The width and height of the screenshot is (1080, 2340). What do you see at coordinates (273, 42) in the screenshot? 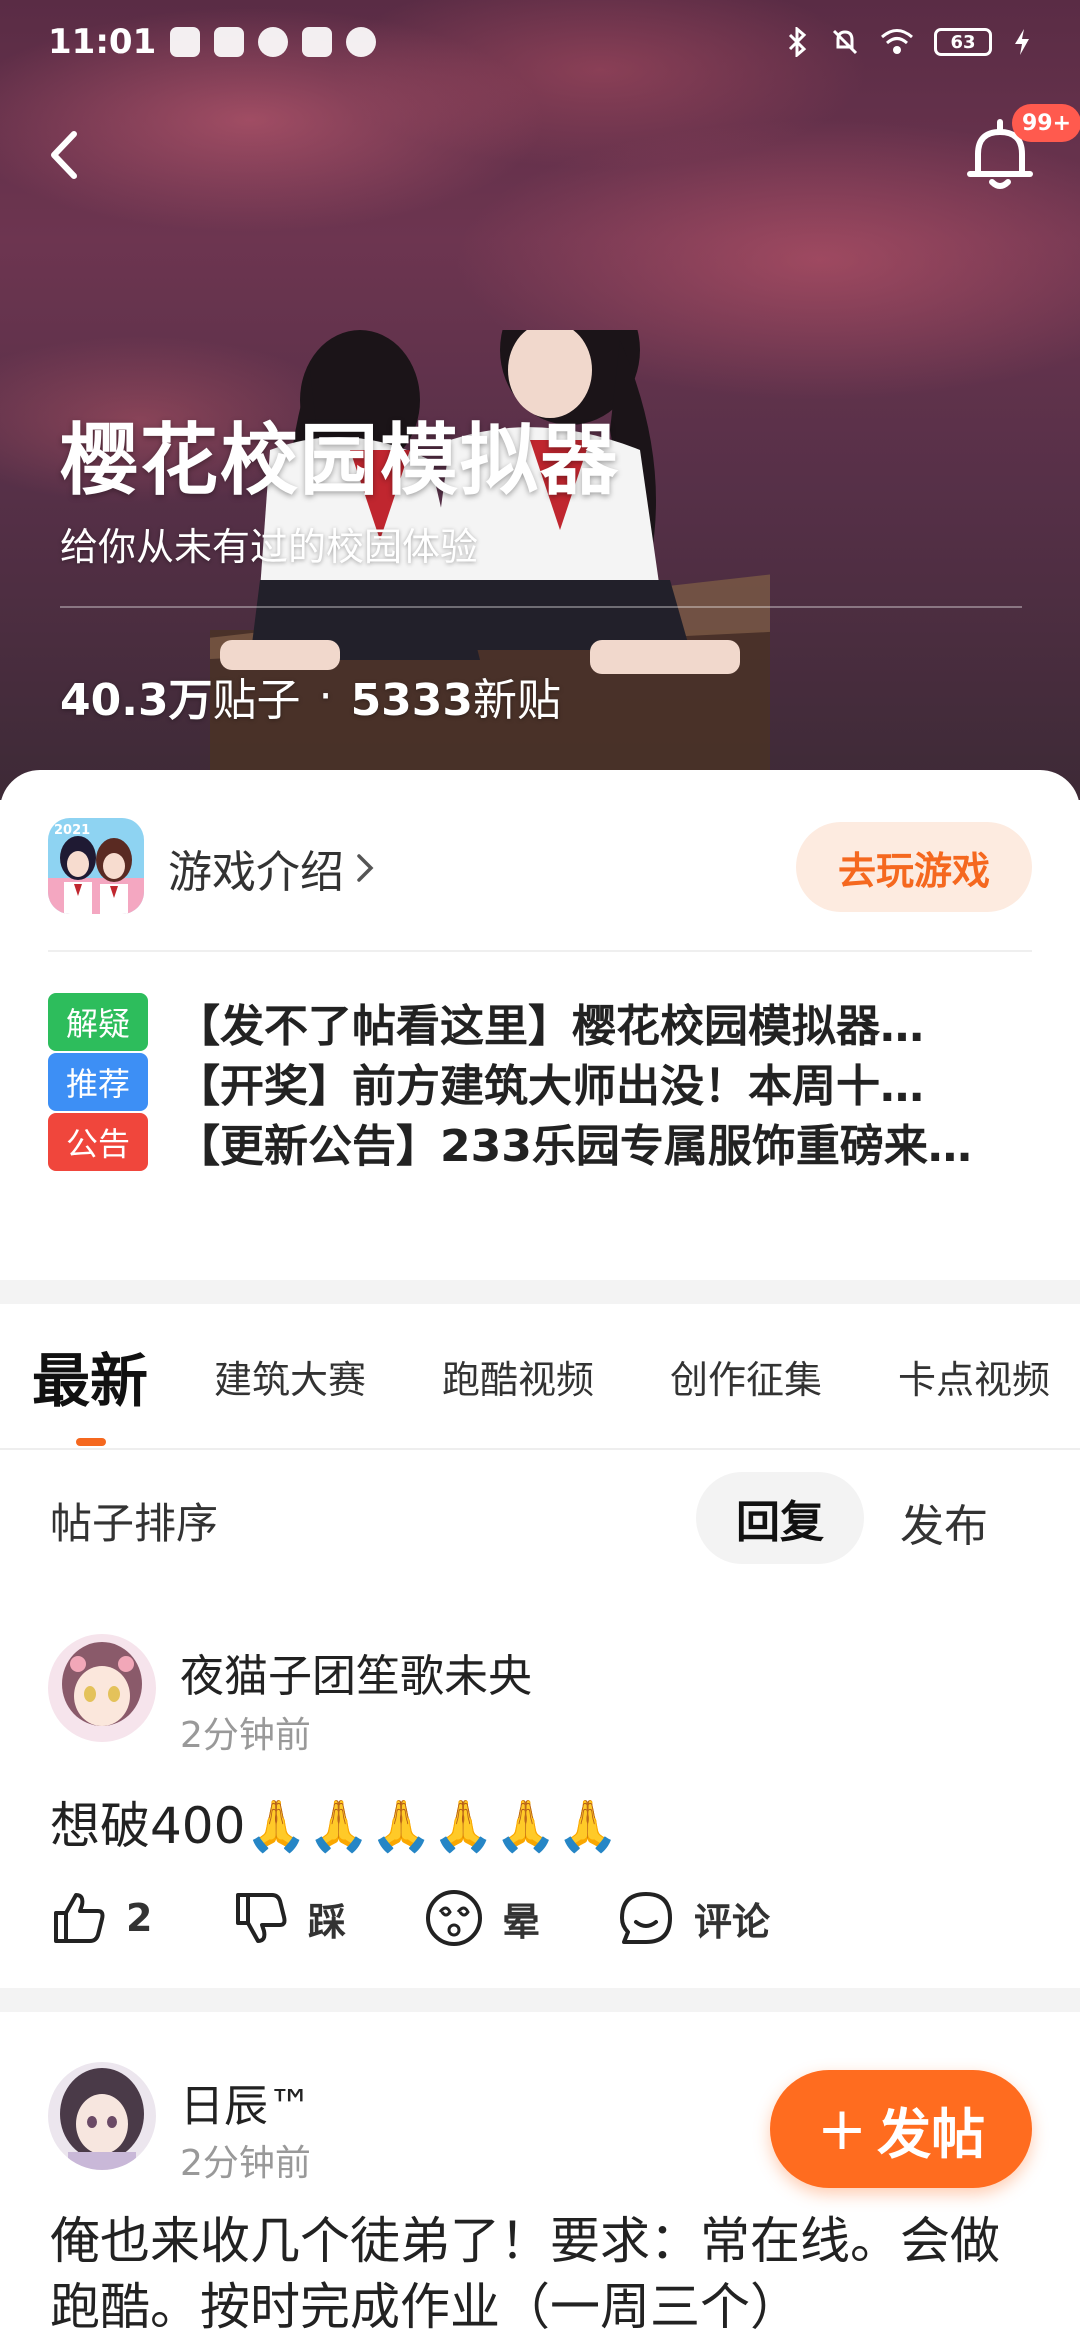
I see `compass-icon` at bounding box center [273, 42].